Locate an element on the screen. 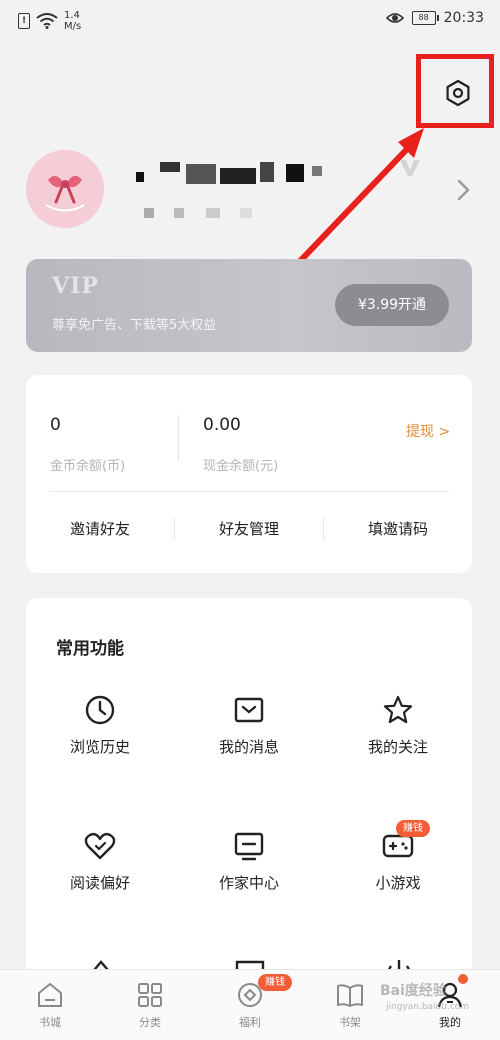 Image resolution: width=500 pixels, height=1040 pixels. watermark-logo: Bai度经验 is located at coordinates (413, 991).